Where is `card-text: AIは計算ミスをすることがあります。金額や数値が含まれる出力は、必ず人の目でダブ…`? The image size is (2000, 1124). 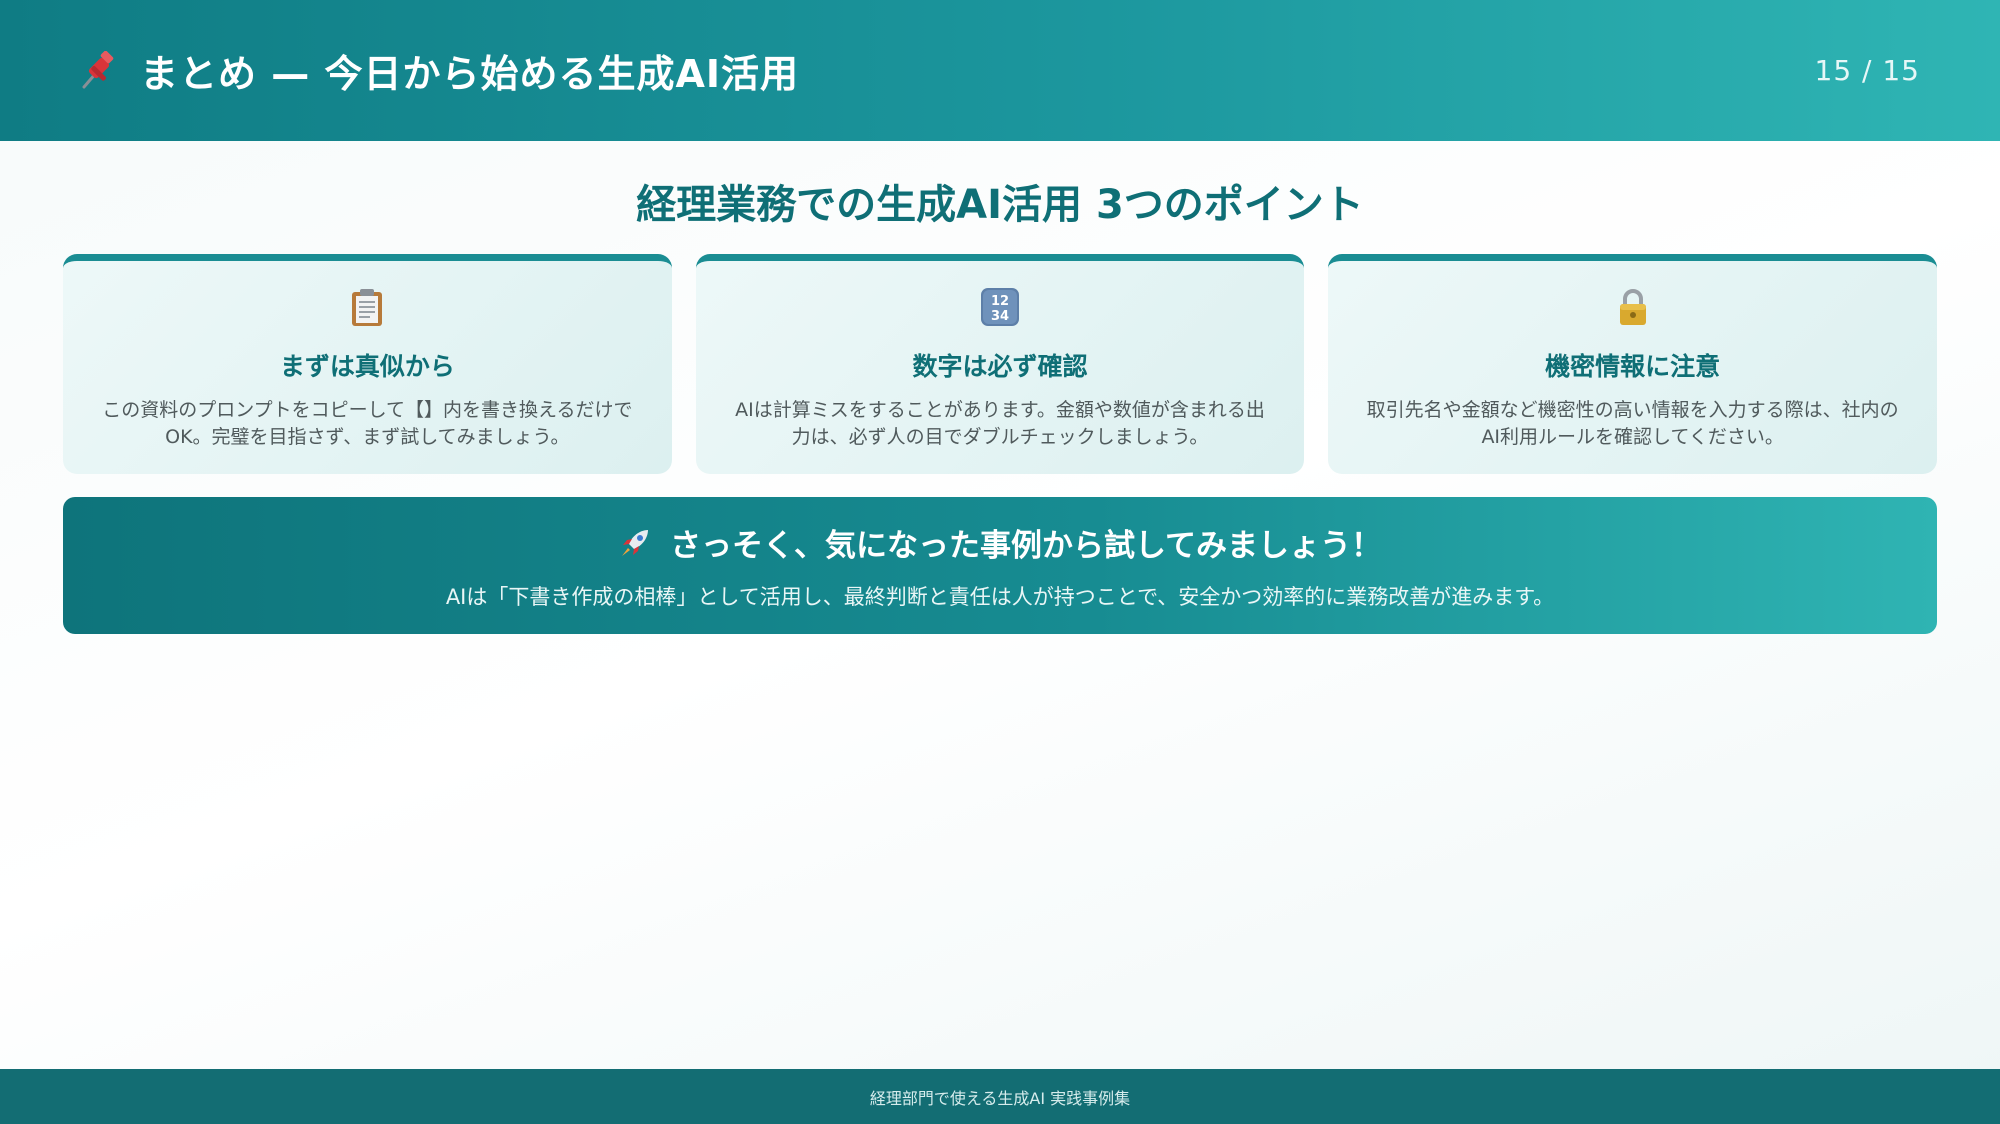 card-text: AIは計算ミスをすることがあります。金額や数値が含まれる出力は、必ず人の目でダブ… is located at coordinates (1000, 423).